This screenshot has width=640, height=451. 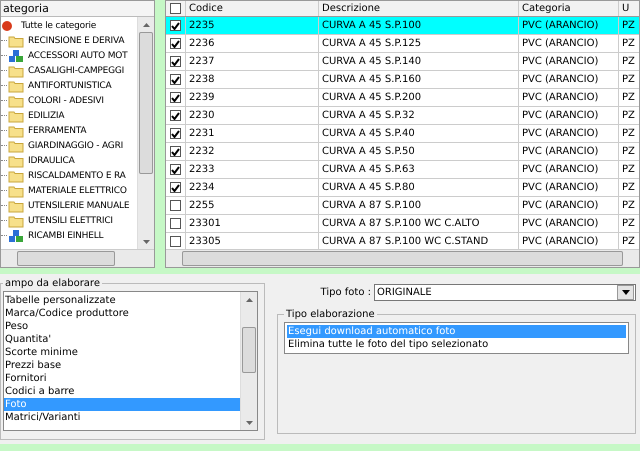 What do you see at coordinates (122, 352) in the screenshot?
I see `list-item: Scorte minime` at bounding box center [122, 352].